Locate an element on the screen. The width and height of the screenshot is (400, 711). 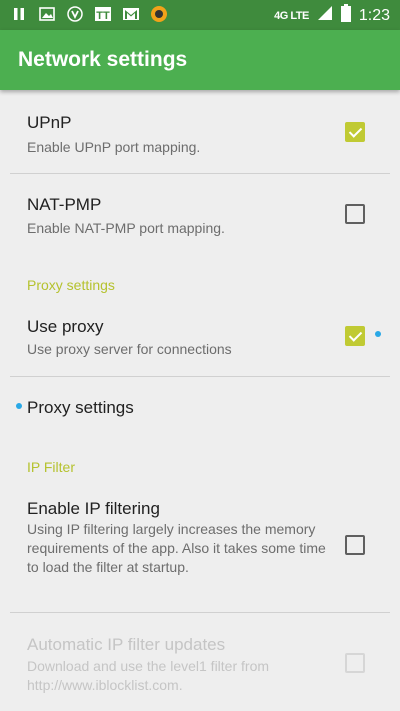
proxy-settings-title: Proxy settings is located at coordinates (80, 407).